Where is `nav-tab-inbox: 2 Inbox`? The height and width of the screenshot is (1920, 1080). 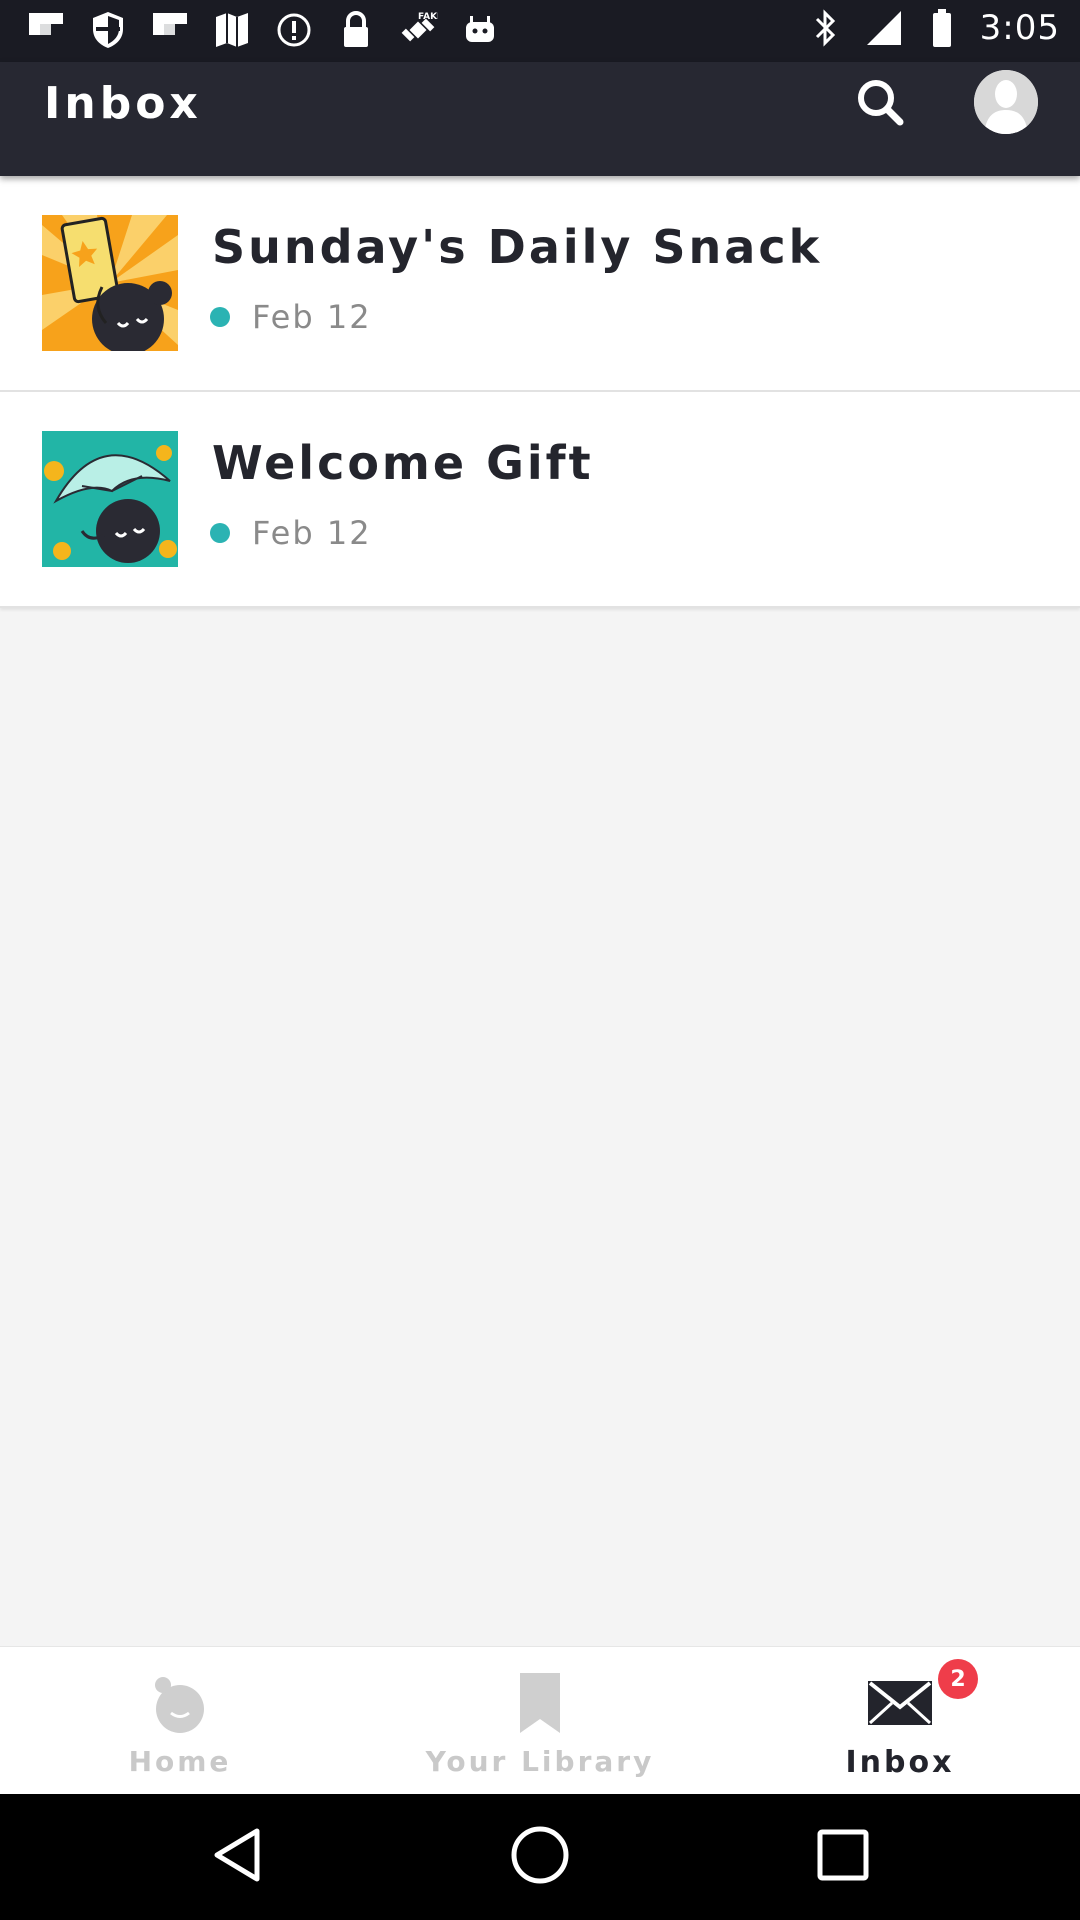 nav-tab-inbox: 2 Inbox is located at coordinates (900, 1721).